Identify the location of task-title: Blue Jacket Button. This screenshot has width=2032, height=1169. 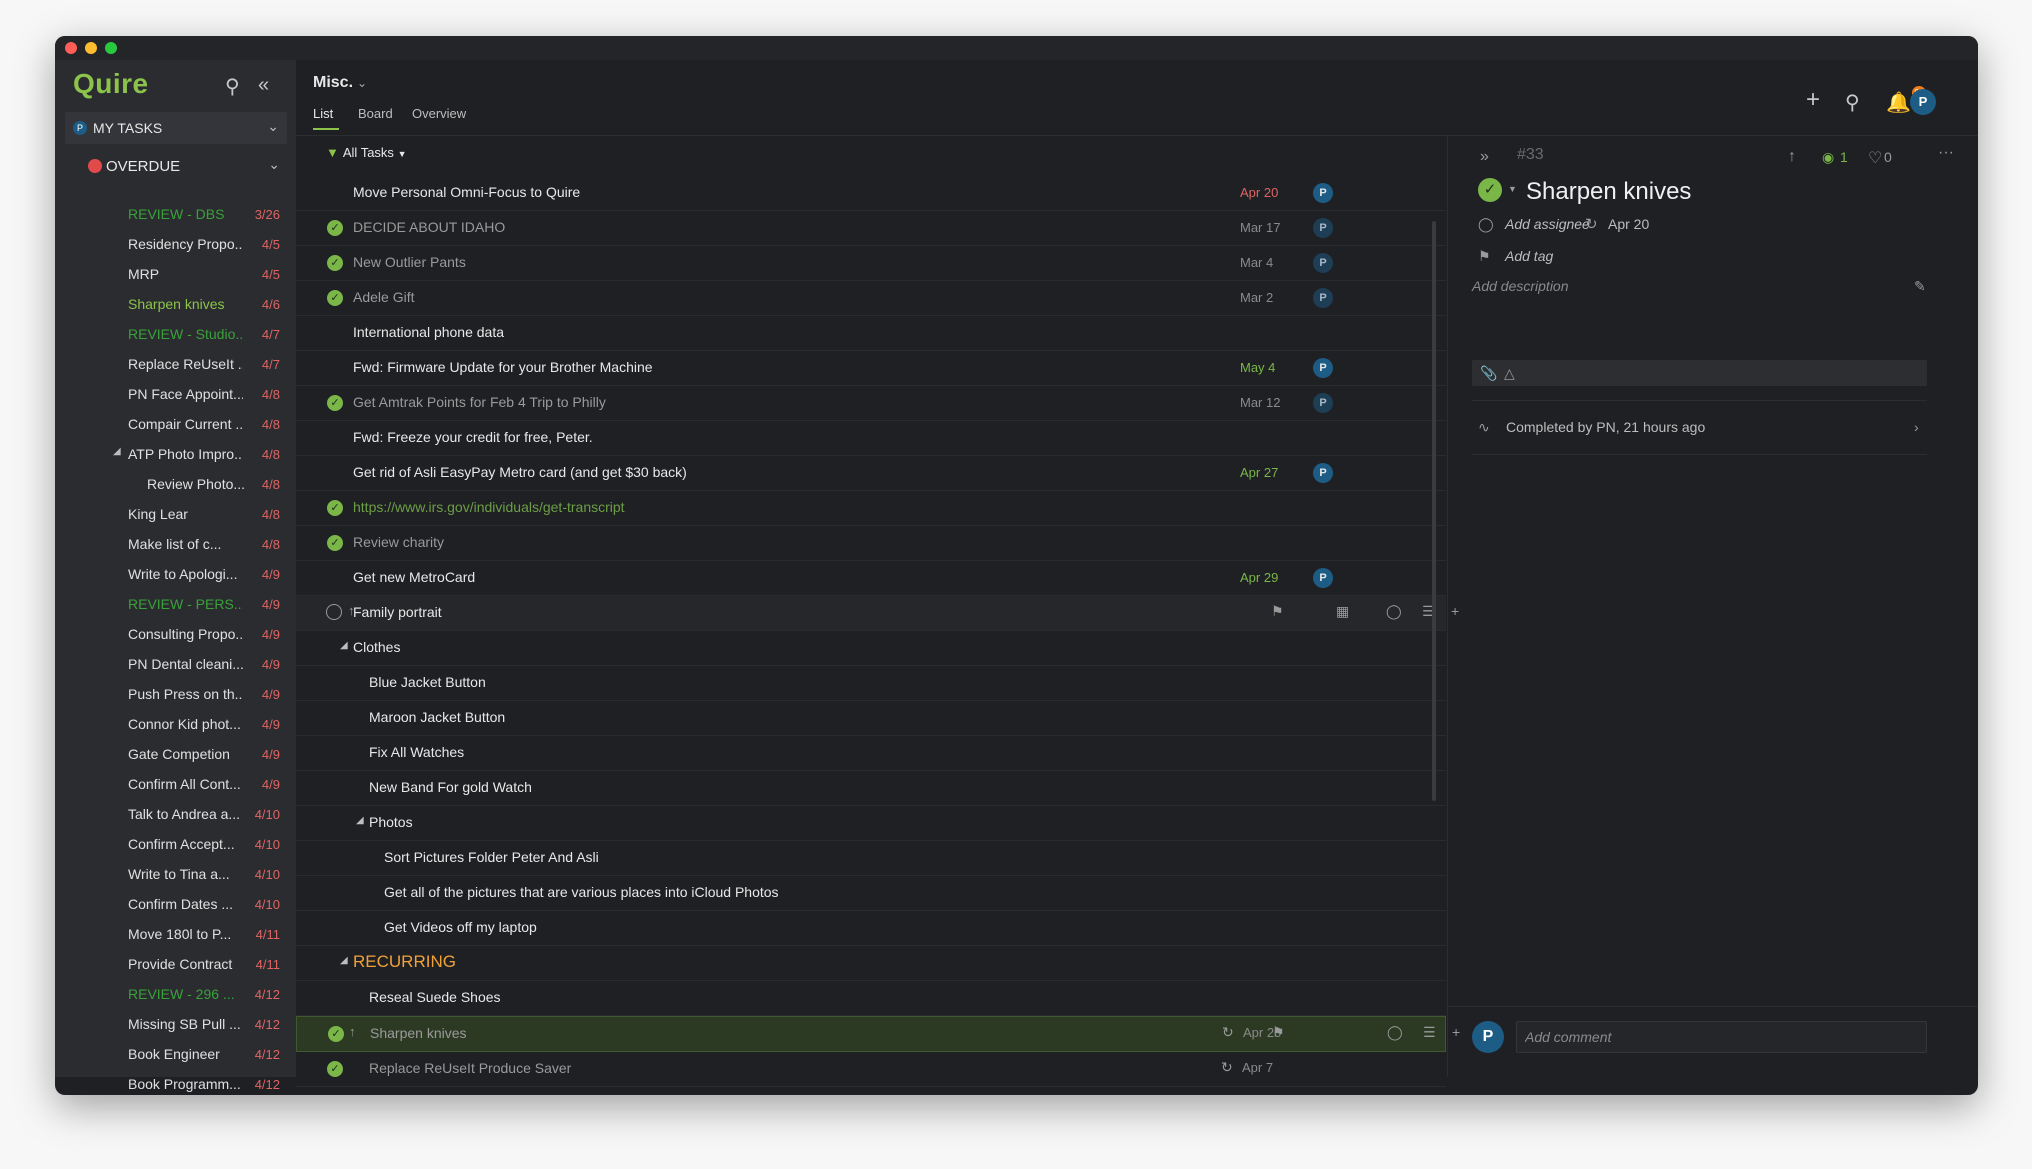
(427, 682).